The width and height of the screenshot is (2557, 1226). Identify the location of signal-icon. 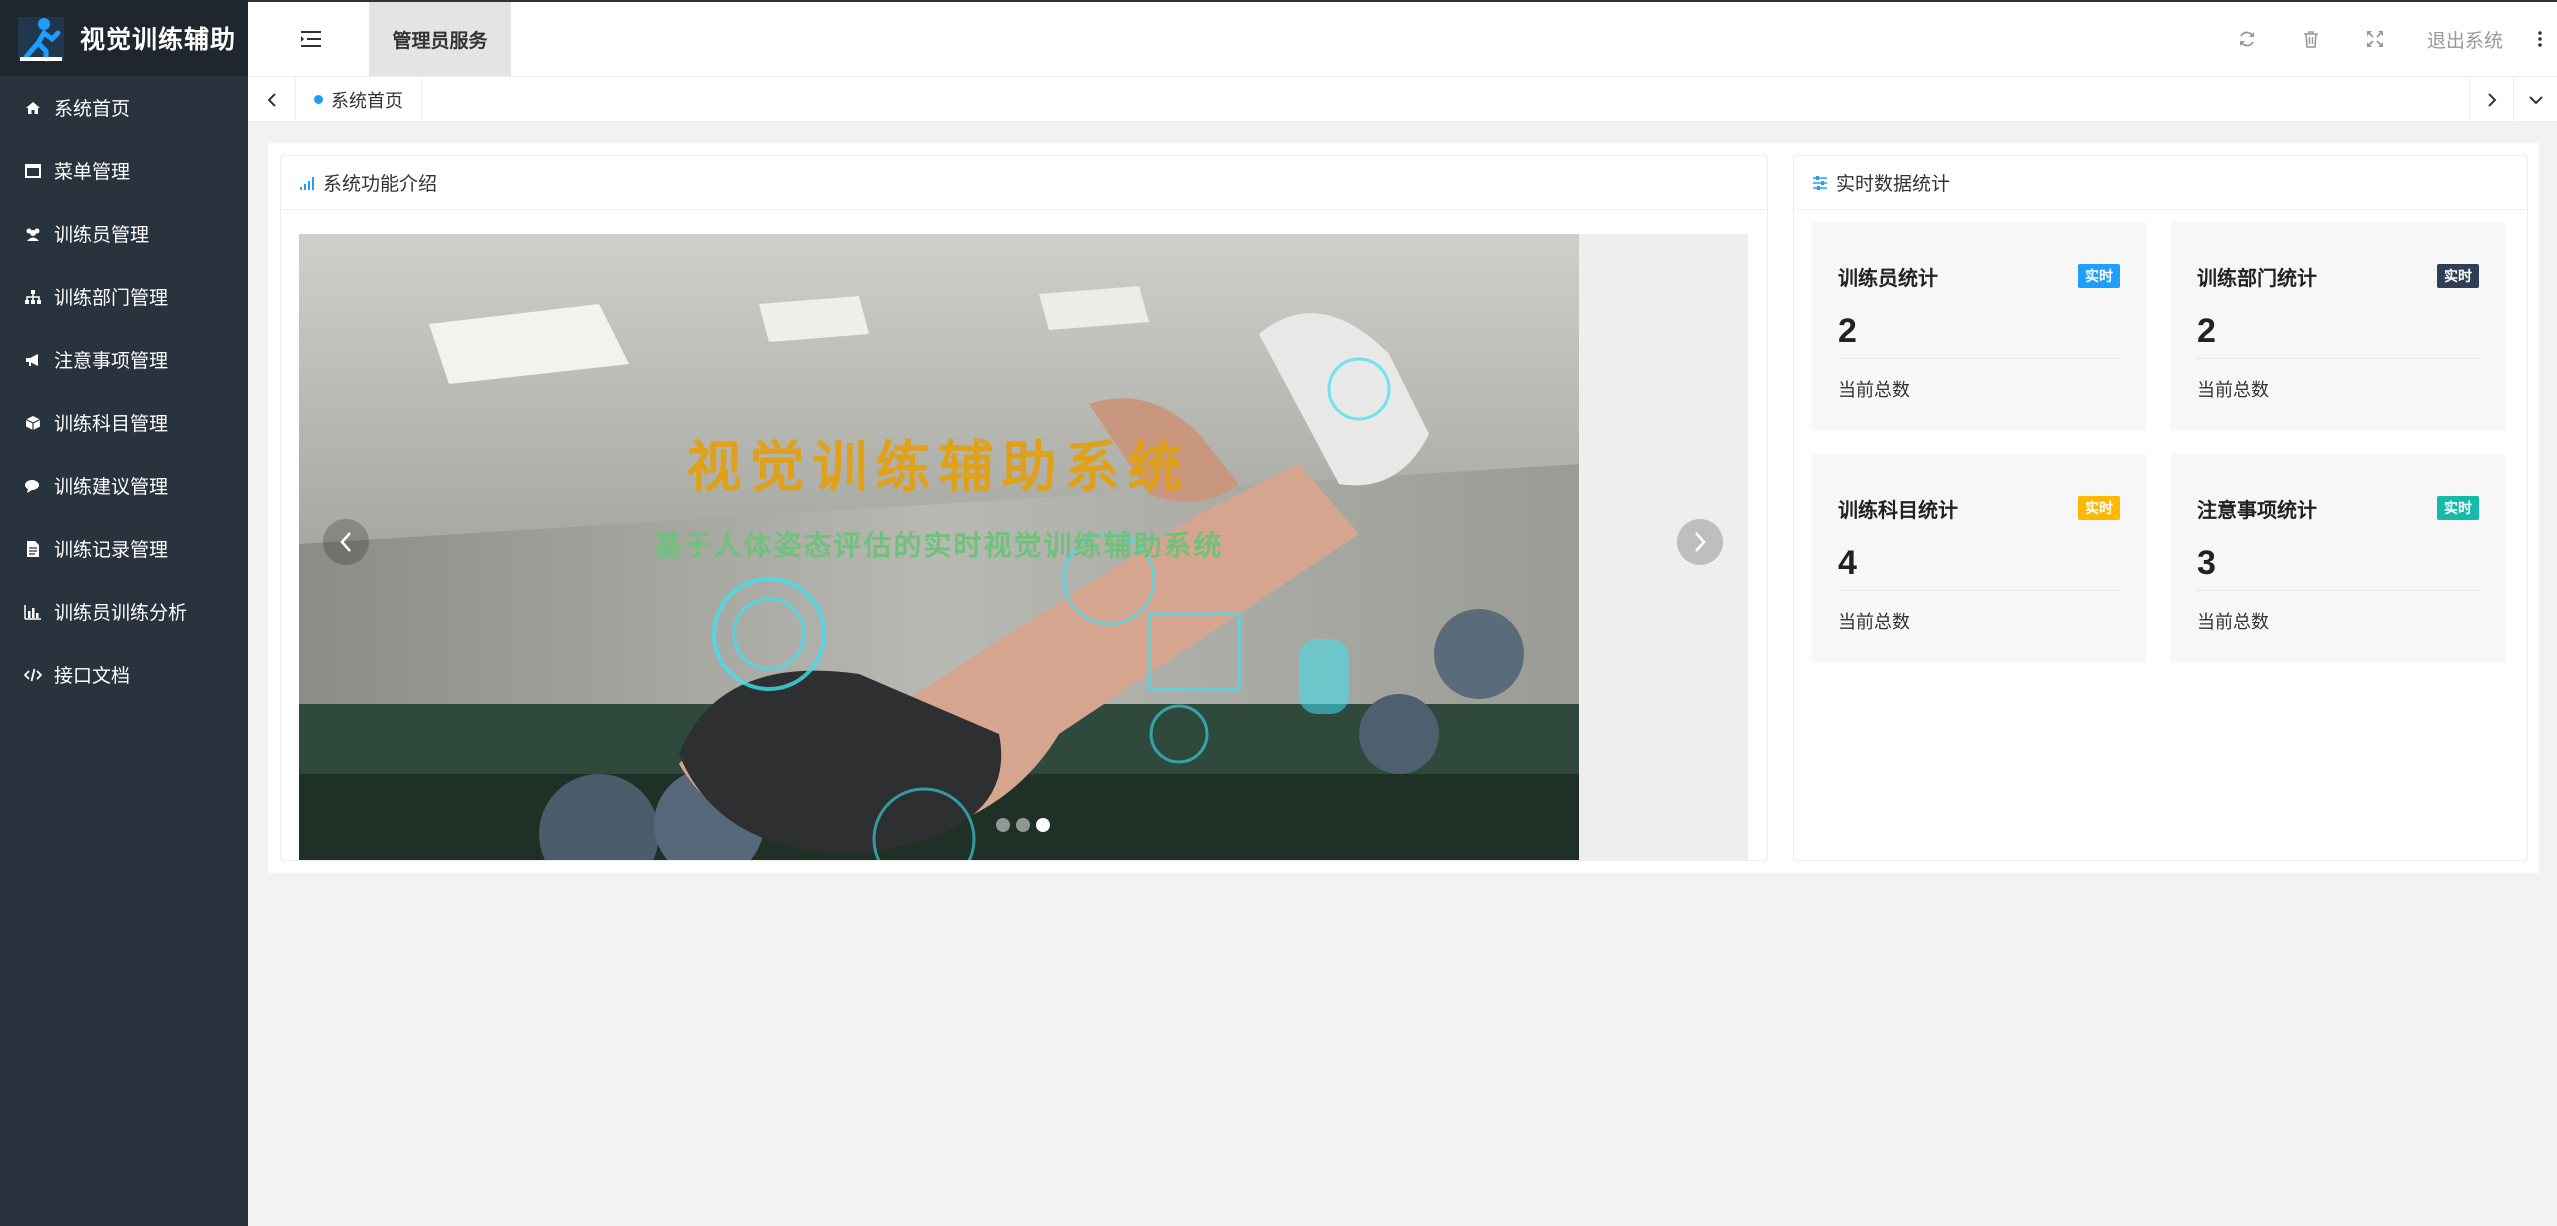
(307, 183).